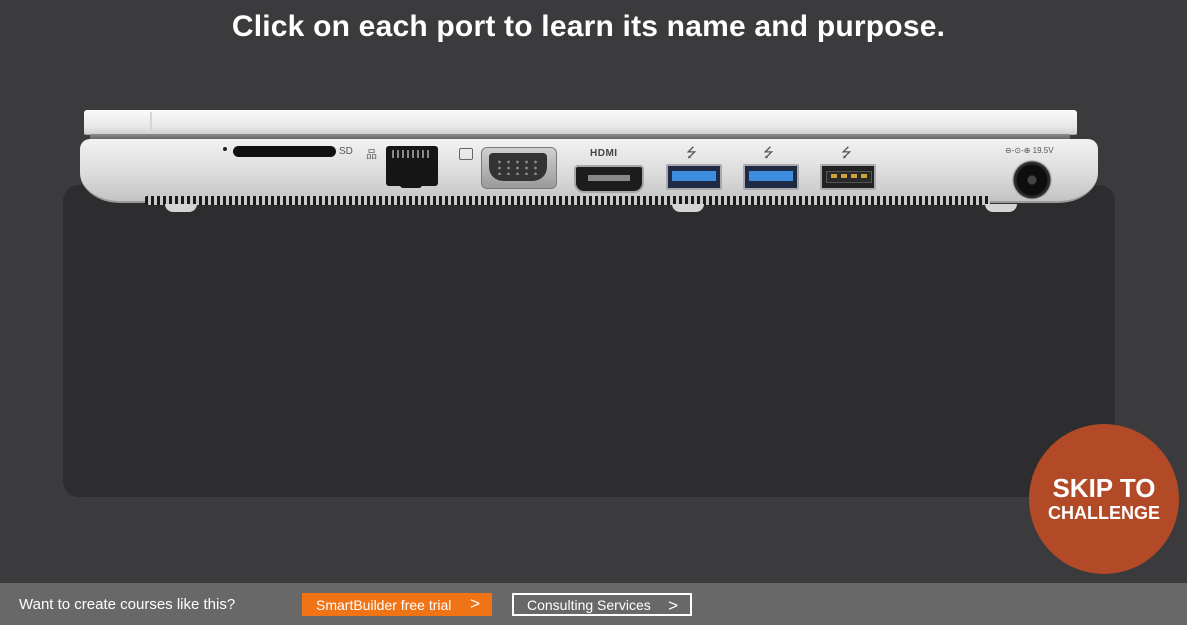  Describe the element at coordinates (466, 154) in the screenshot. I see `monitor-icon` at that location.